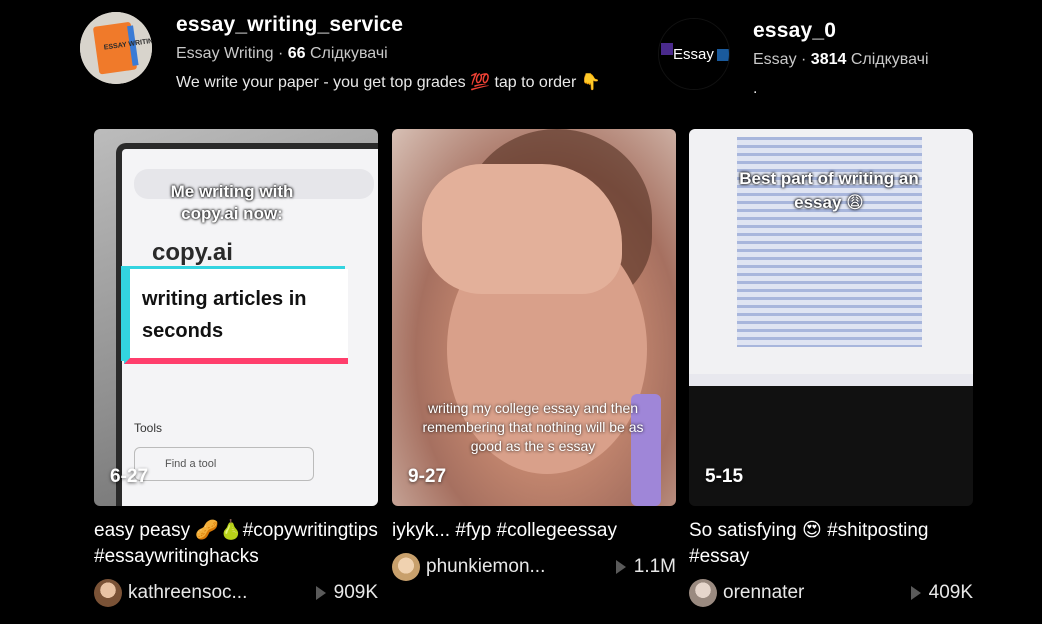 This screenshot has height=624, width=1042. I want to click on overlay-text-box: writing articles in seconds, so click(236, 316).